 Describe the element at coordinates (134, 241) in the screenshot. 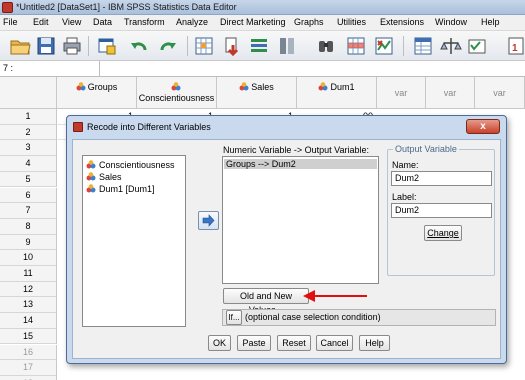

I see `source-variable-list: Conscientiousness Sales Dum1 [Dum1]` at that location.